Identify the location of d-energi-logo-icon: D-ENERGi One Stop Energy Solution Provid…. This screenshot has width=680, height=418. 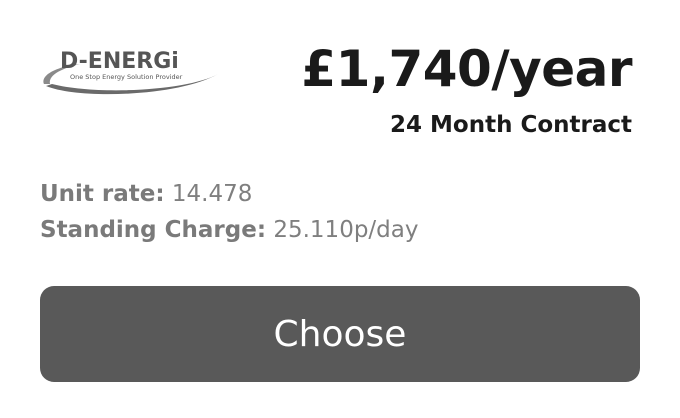
(130, 72).